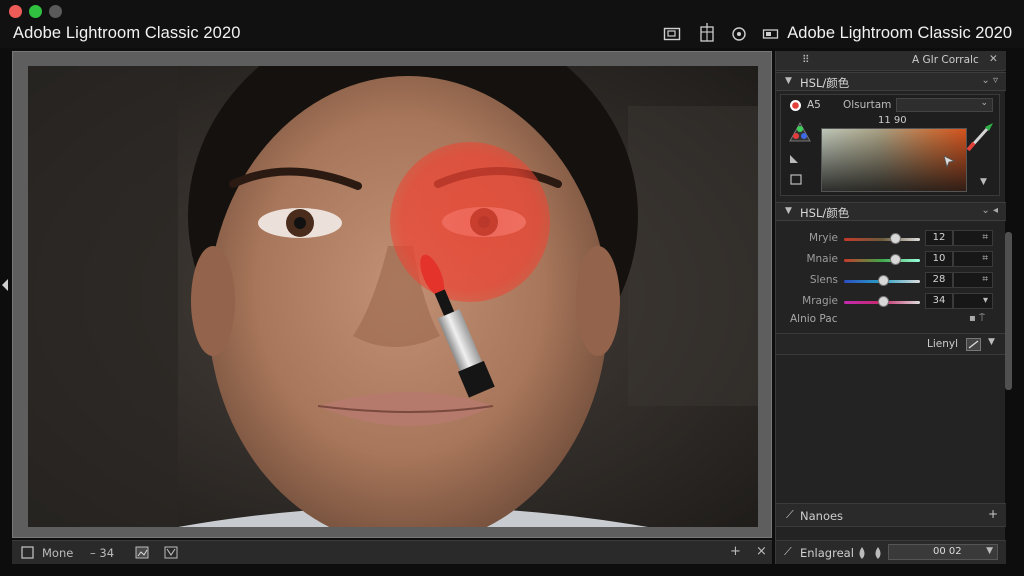 This screenshot has height=576, width=1024. I want to click on bottom-toolbar: Mone – 34 + ×, so click(392, 552).